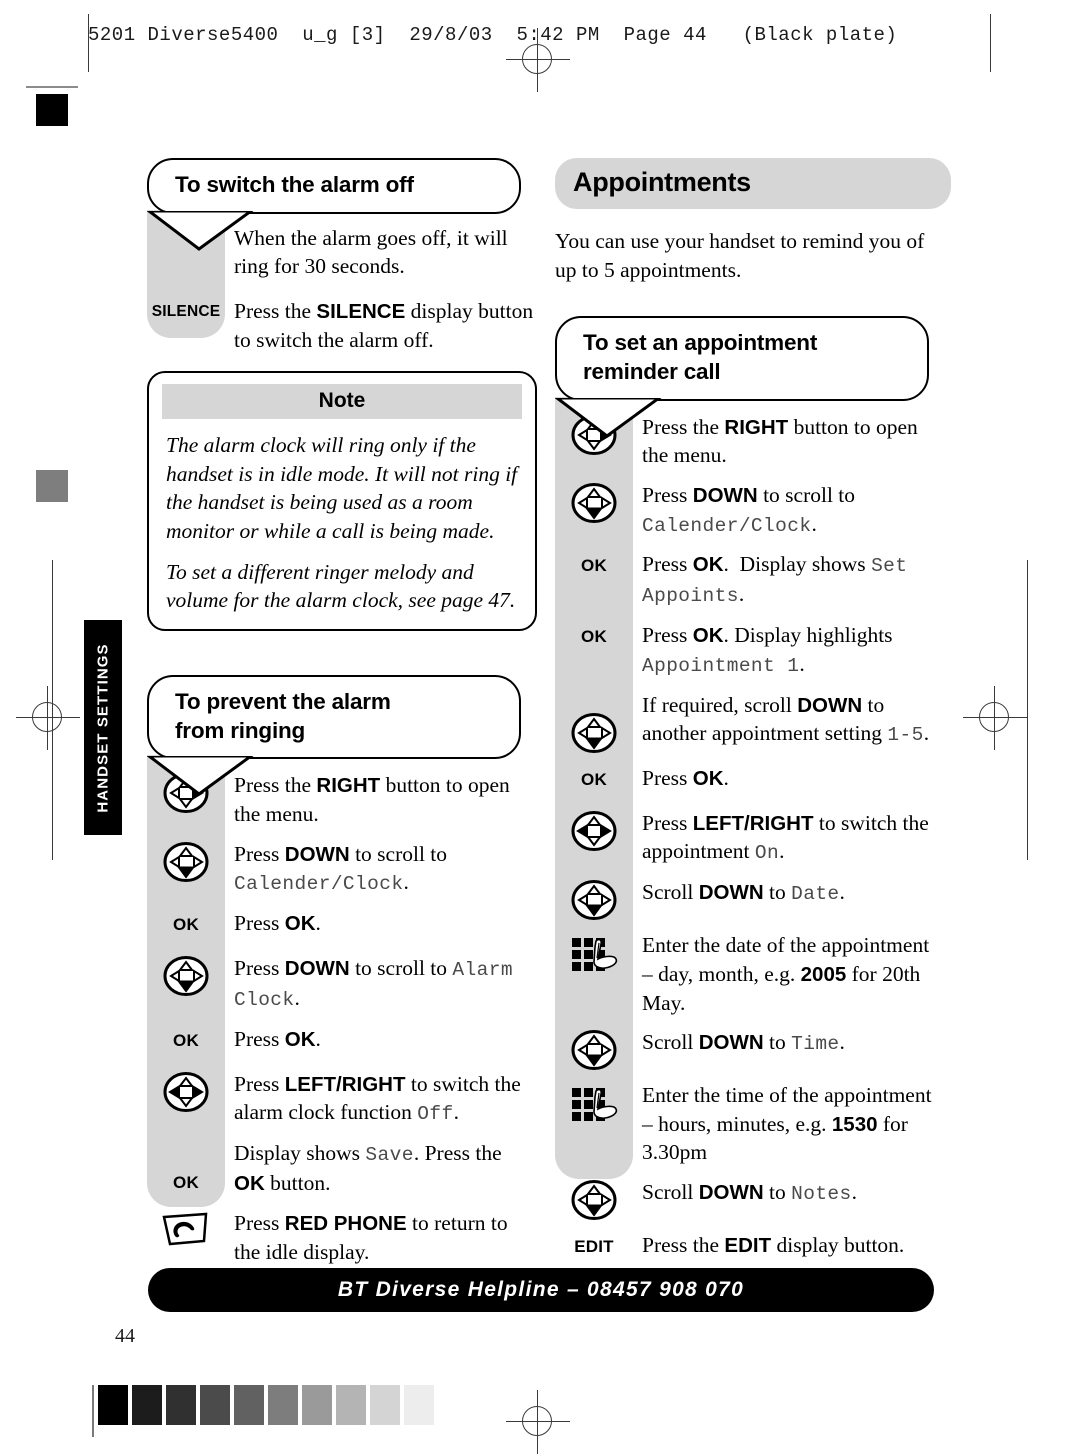  Describe the element at coordinates (52, 106) in the screenshot. I see `color-patch-black` at that location.